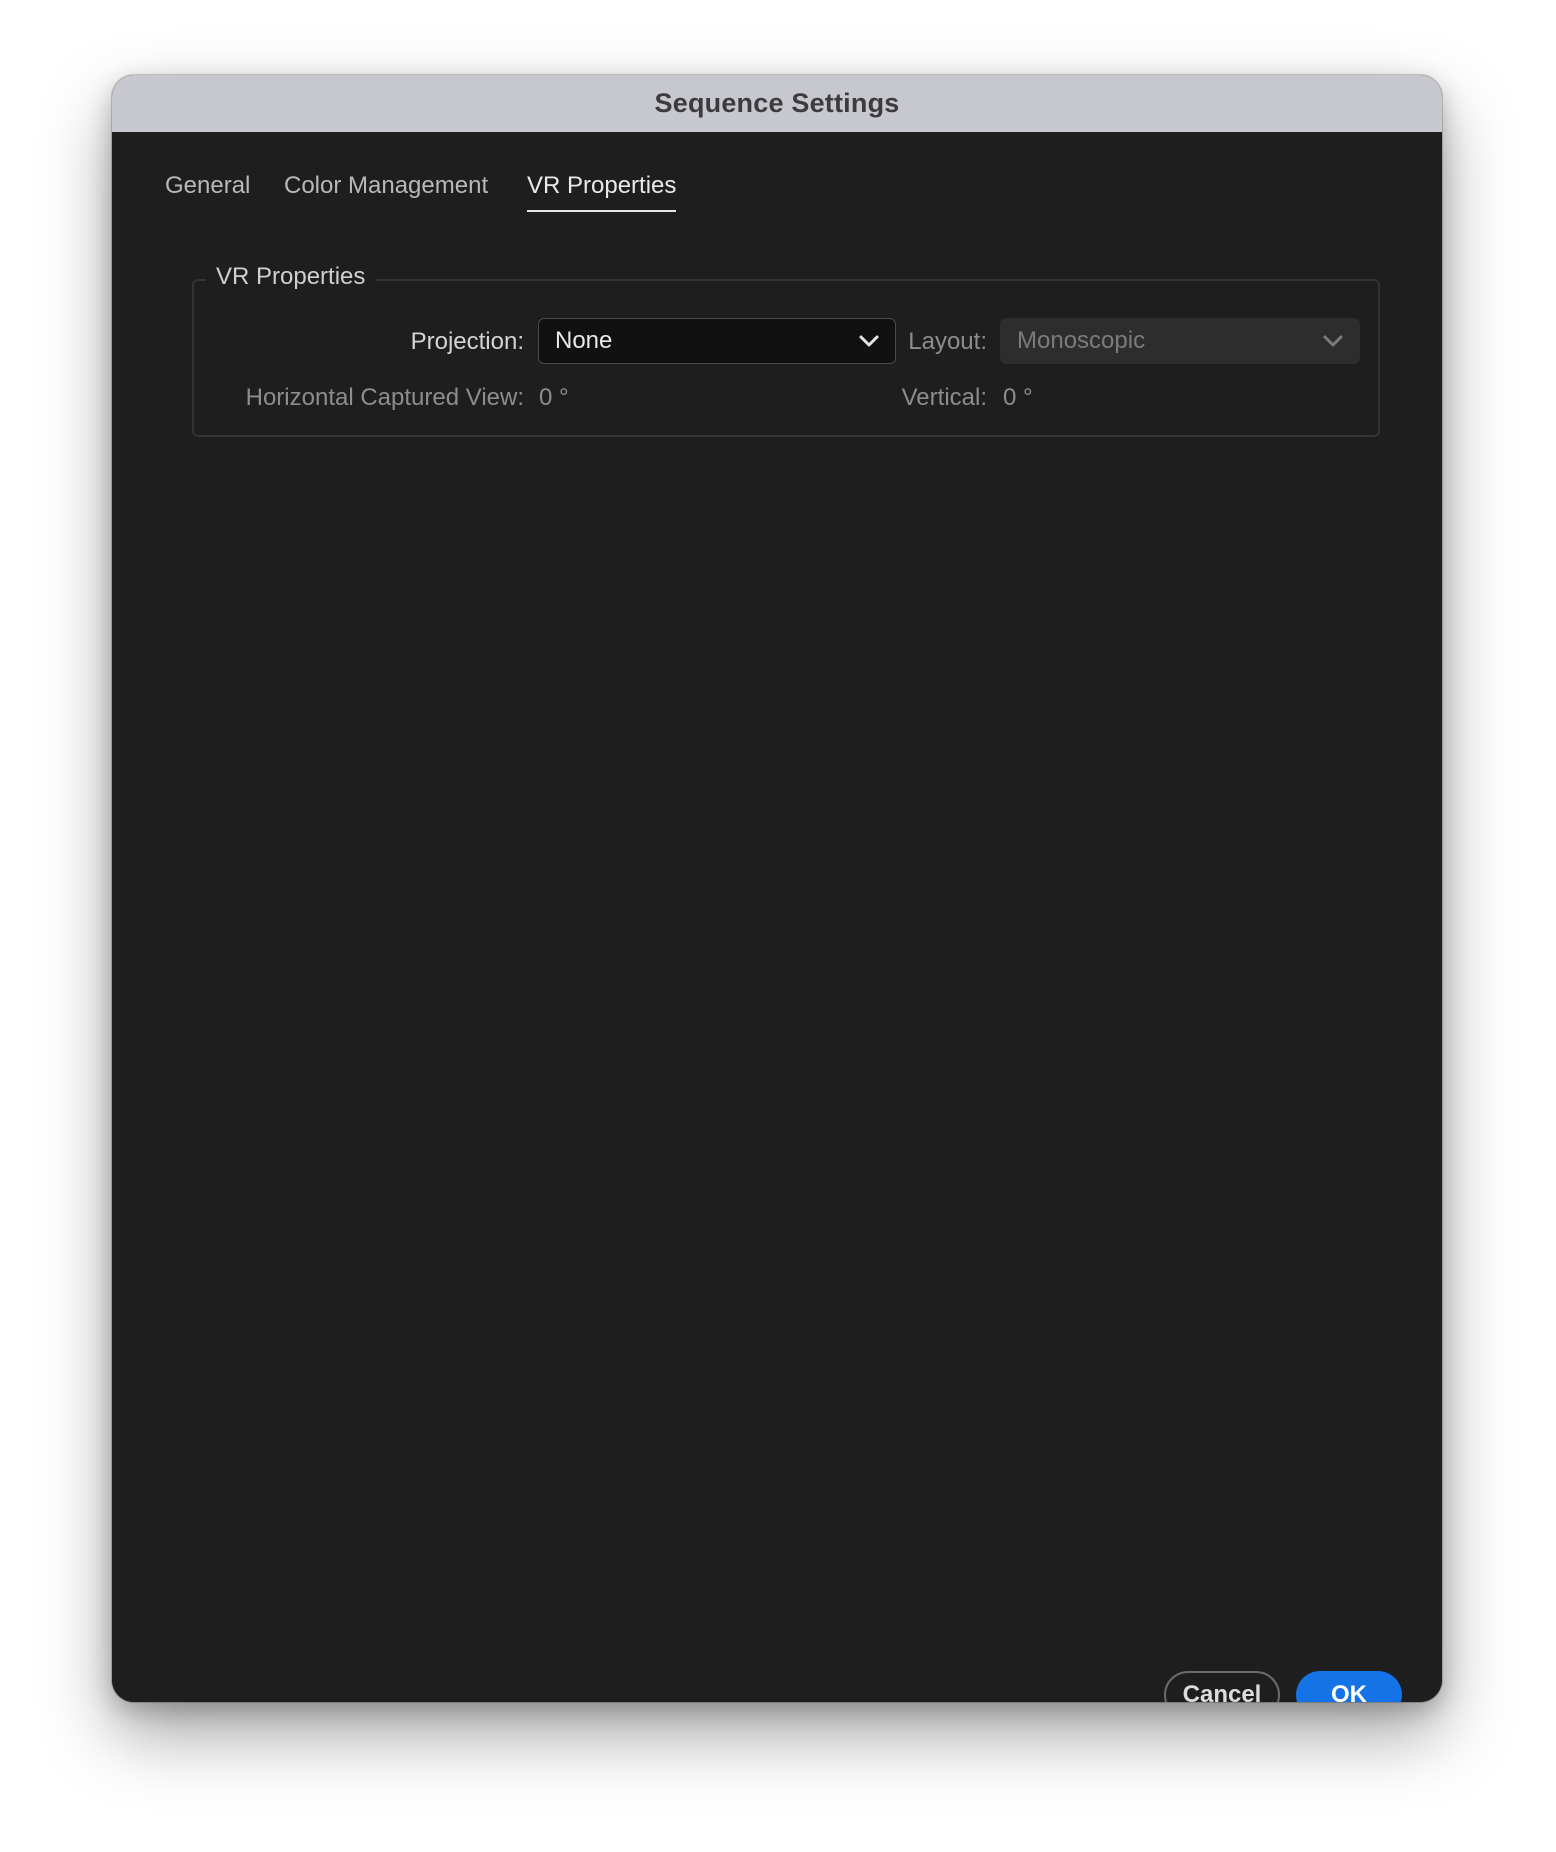  What do you see at coordinates (554, 398) in the screenshot?
I see `horizontal-captured-view-value: 0 °` at bounding box center [554, 398].